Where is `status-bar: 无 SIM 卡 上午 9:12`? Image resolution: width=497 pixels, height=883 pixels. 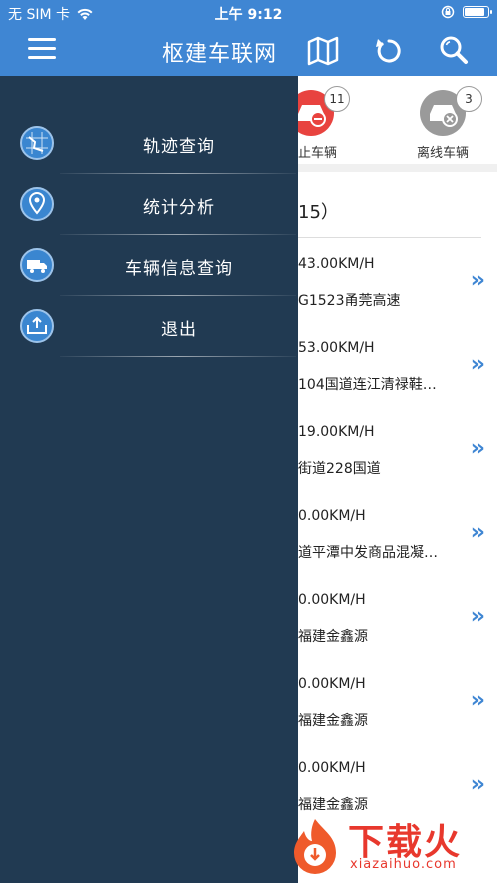
status-bar: 无 SIM 卡 上午 9:12 is located at coordinates (248, 13).